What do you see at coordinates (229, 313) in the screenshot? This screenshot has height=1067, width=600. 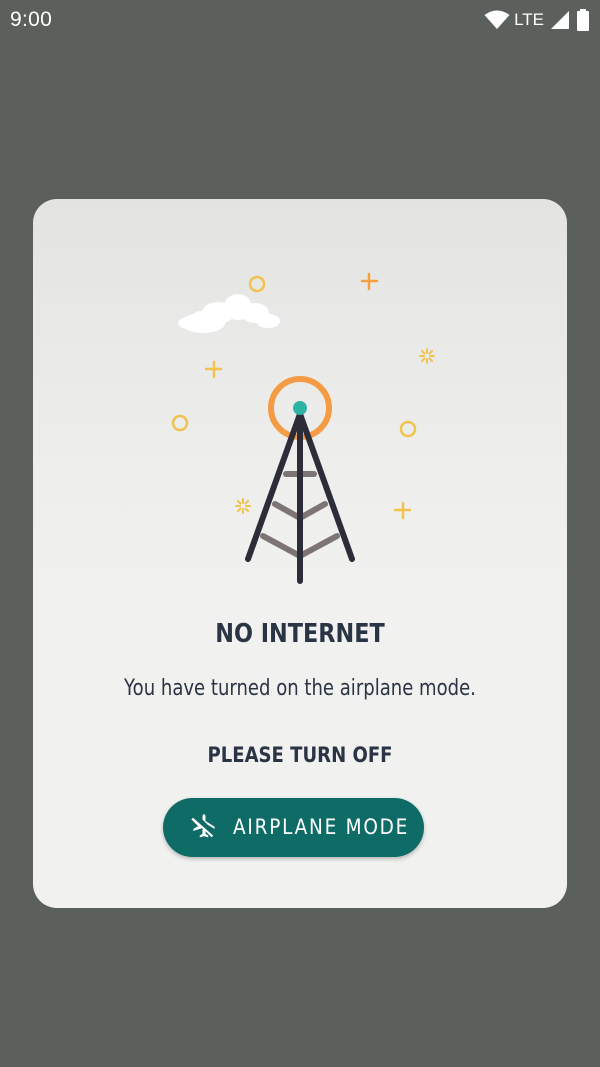 I see `cloud-icon` at bounding box center [229, 313].